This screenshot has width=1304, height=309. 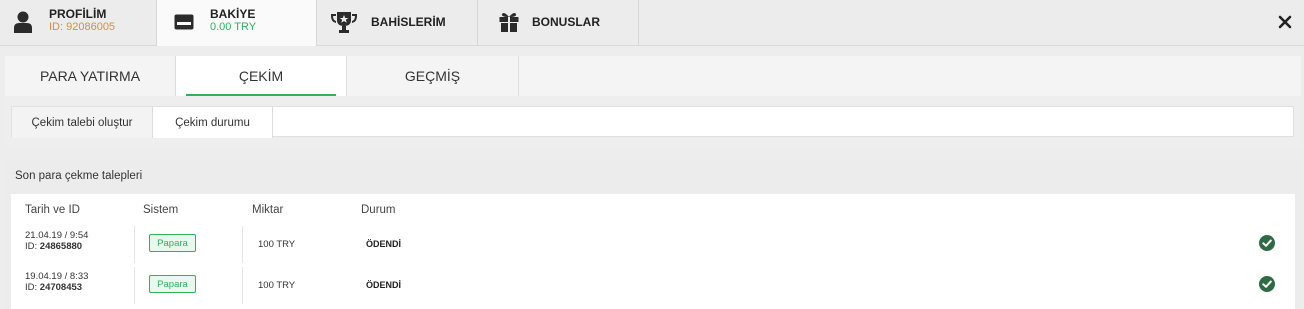 What do you see at coordinates (161, 210) in the screenshot?
I see `column-header-system: Sistem` at bounding box center [161, 210].